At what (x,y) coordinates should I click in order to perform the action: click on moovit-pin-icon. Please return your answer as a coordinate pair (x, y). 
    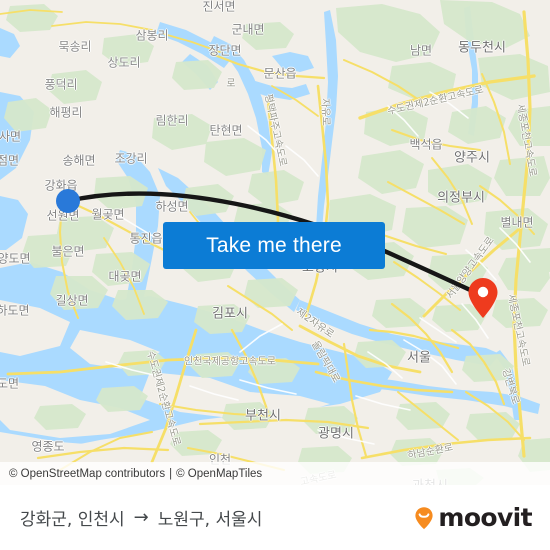
    Looking at the image, I should click on (424, 517).